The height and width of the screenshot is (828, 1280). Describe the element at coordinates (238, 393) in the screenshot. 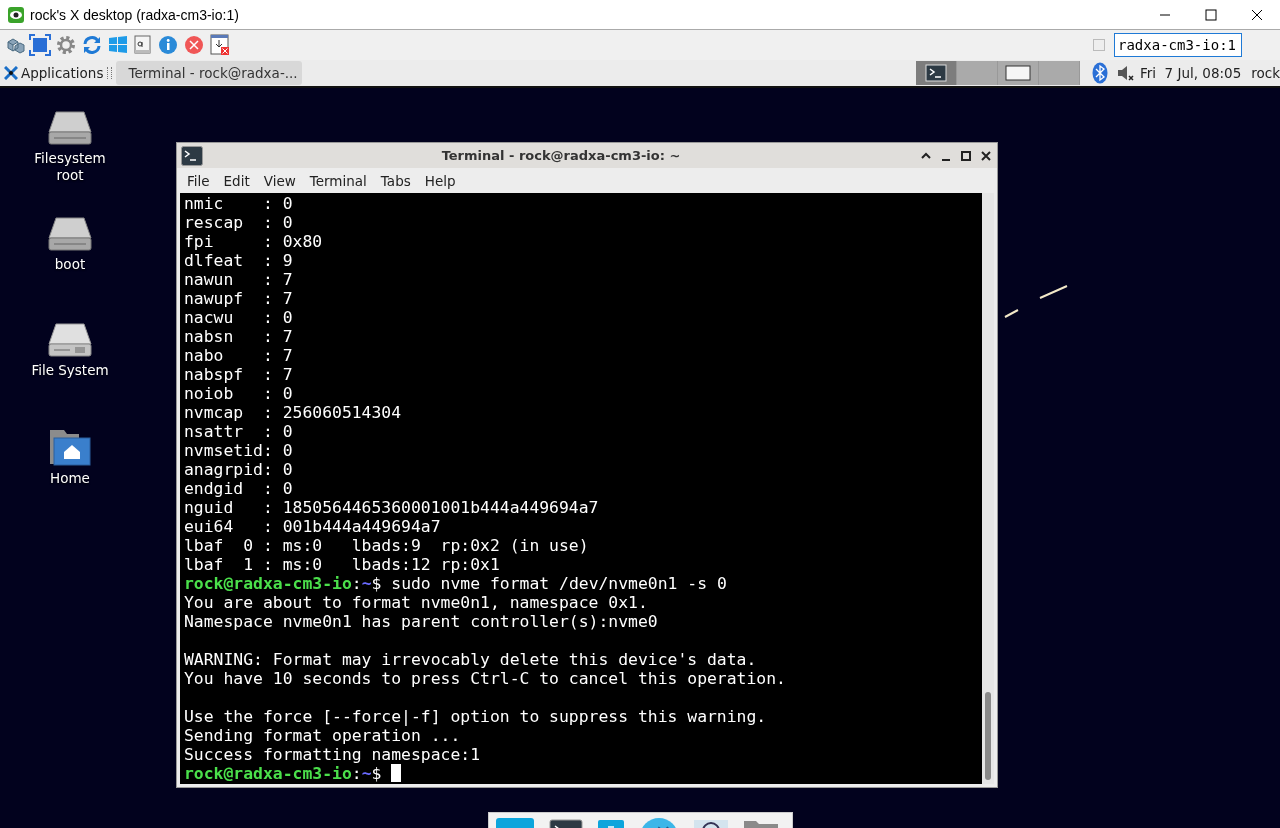

I see `terminal-line: noiob : 0` at that location.